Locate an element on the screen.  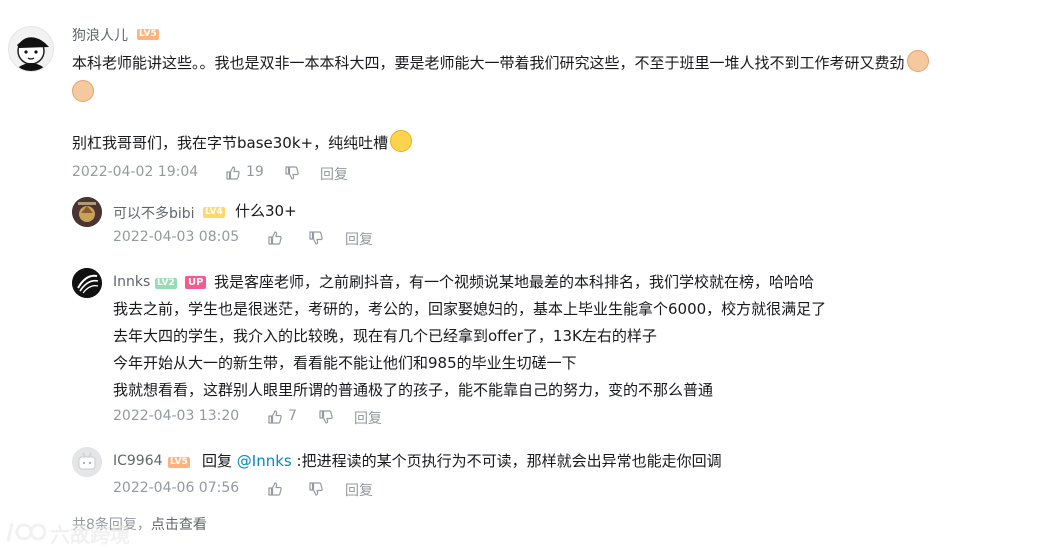
reply-text-line: 今年开始从大一的新生带，看看能不能让他们和985的毕业生切磋一下 is located at coordinates (345, 363).